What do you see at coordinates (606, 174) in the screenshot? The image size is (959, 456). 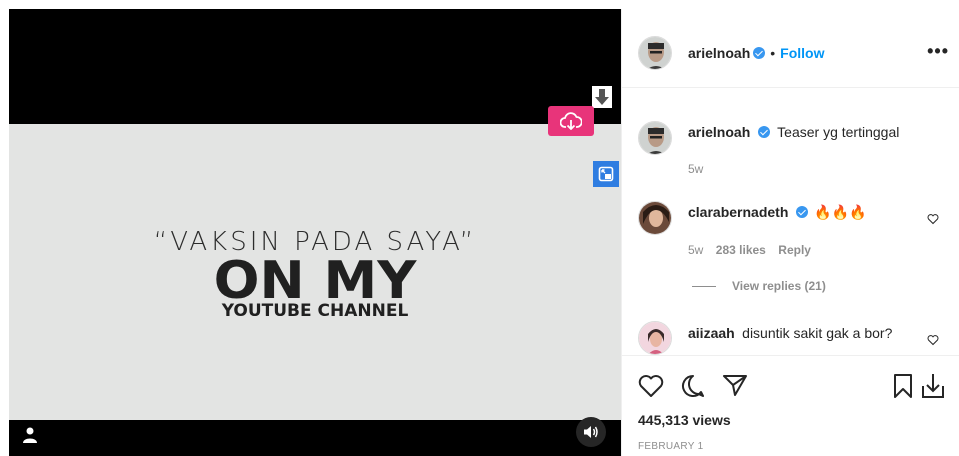 I see `picture-in-picture-icon` at bounding box center [606, 174].